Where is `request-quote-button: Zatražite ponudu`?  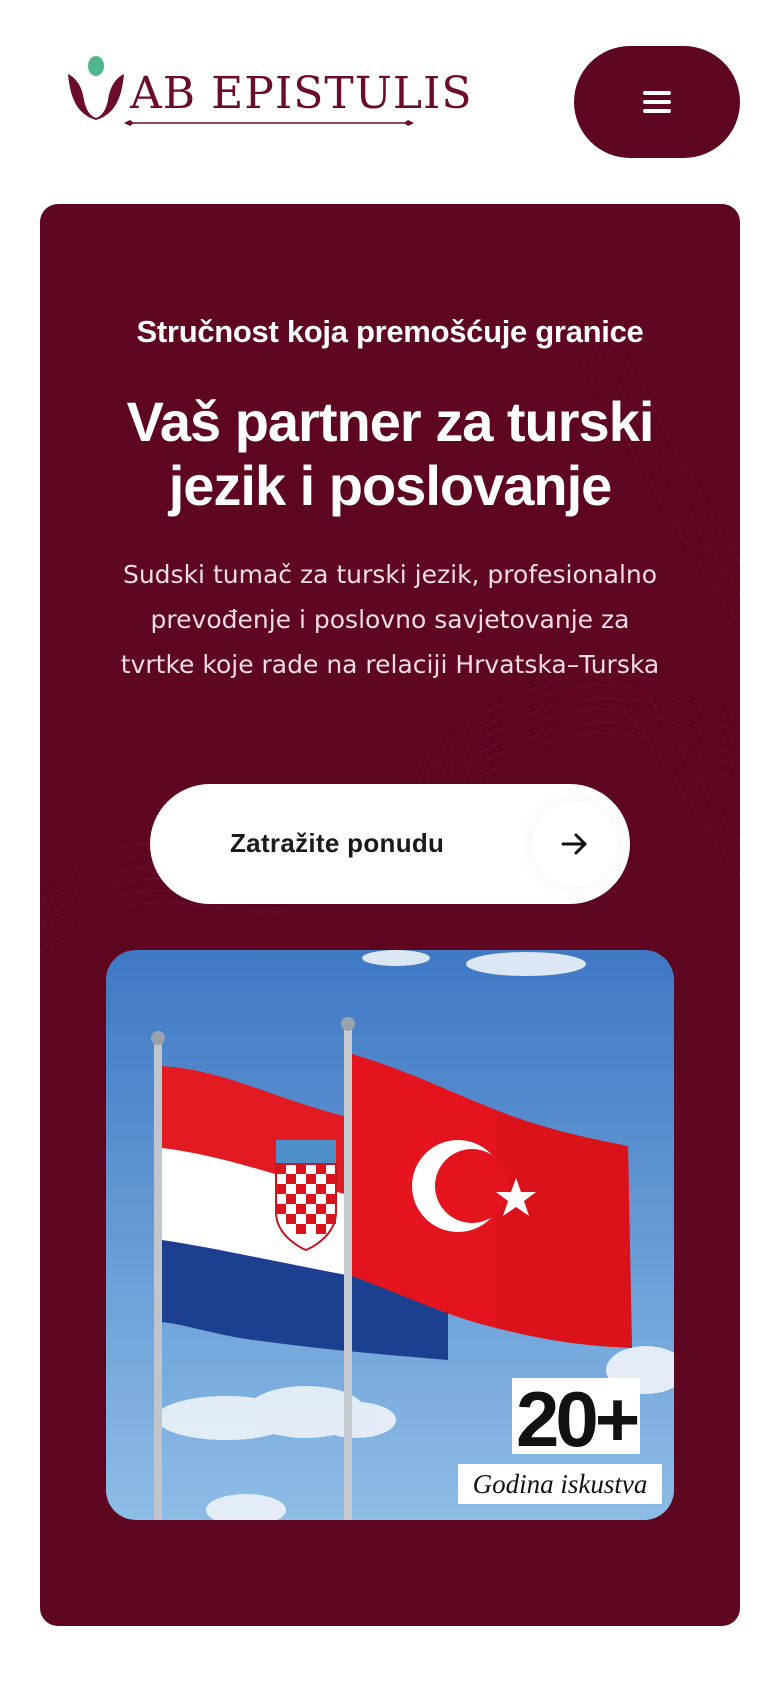
request-quote-button: Zatražite ponudu is located at coordinates (390, 844).